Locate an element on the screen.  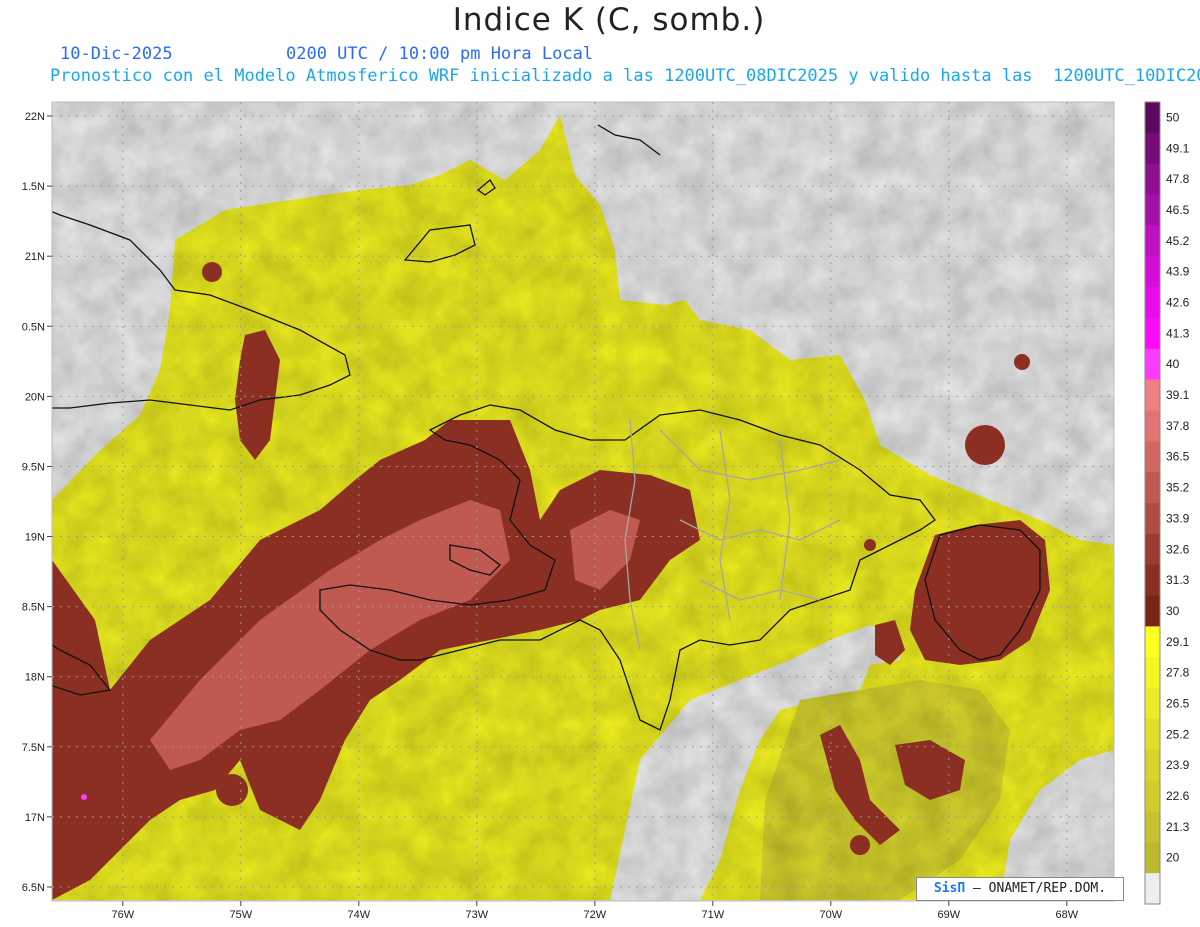
lat-tick-label: 6.5N is located at coordinates (33, 888).